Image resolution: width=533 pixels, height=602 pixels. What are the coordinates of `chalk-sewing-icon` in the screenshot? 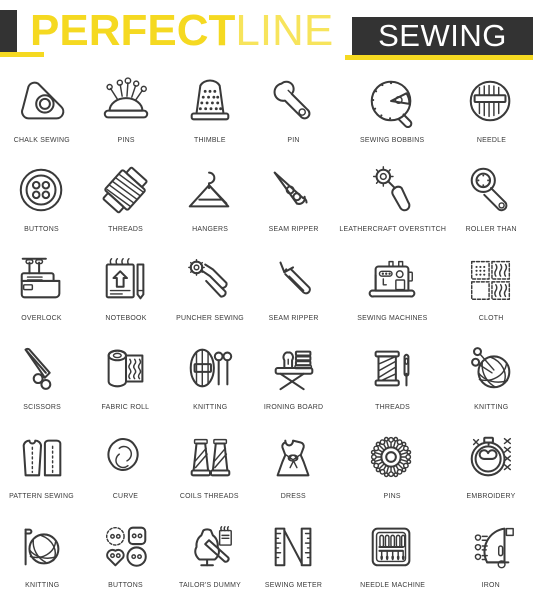 It's located at (42, 101).